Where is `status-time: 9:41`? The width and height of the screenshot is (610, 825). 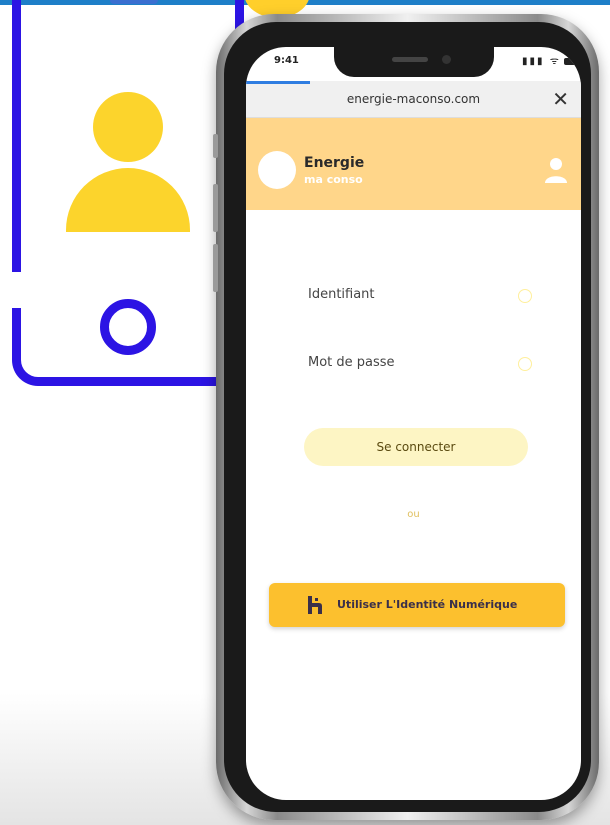 status-time: 9:41 is located at coordinates (286, 60).